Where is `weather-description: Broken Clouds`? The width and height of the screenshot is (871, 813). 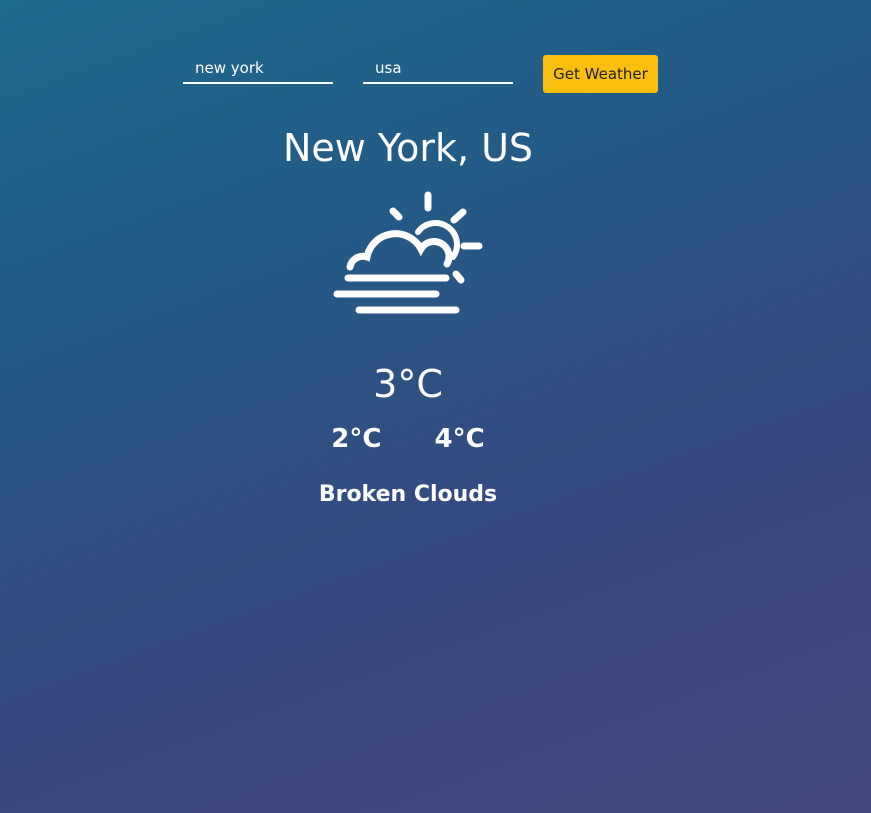
weather-description: Broken Clouds is located at coordinates (408, 494).